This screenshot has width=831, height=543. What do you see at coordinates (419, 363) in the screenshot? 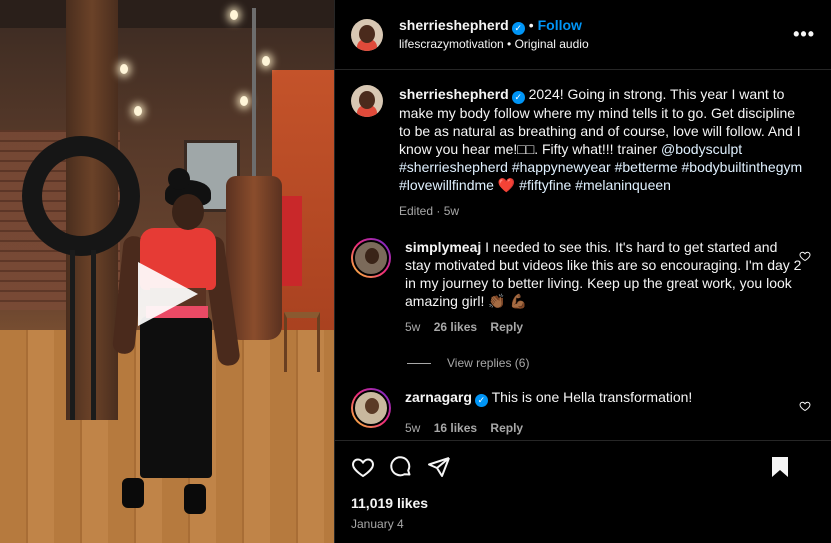
I see `replies-line` at bounding box center [419, 363].